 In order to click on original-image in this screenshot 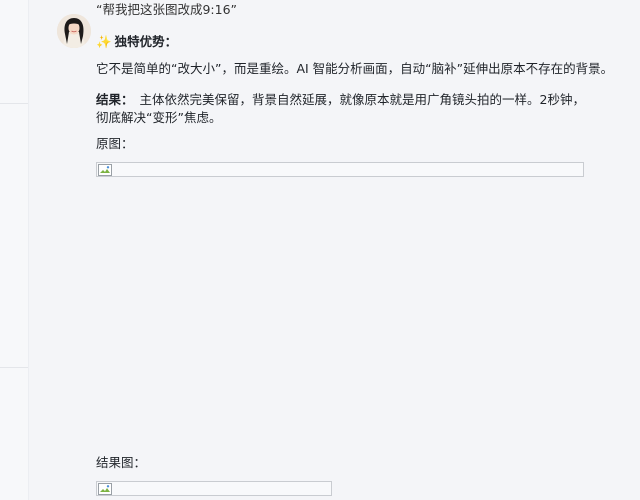, I will do `click(340, 169)`.